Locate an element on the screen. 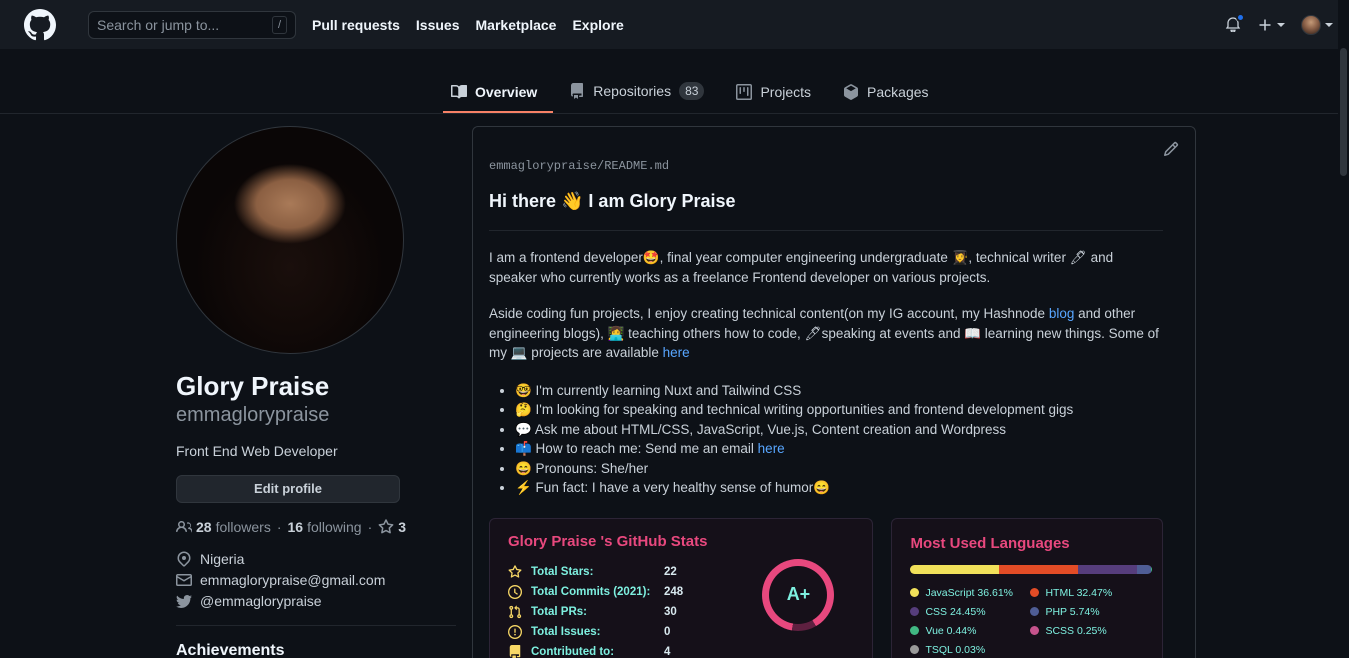 This screenshot has height=658, width=1349. tab-packages: Packages is located at coordinates (889, 94).